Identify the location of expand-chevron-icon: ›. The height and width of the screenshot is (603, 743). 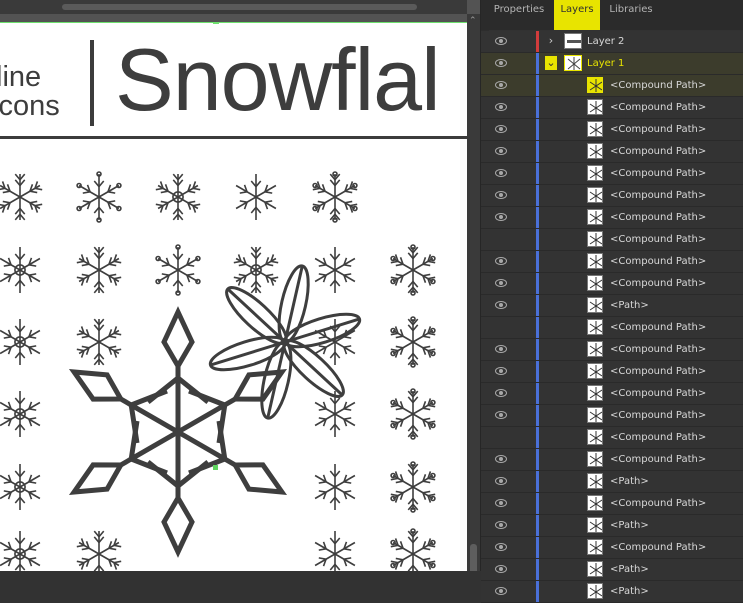
(551, 41).